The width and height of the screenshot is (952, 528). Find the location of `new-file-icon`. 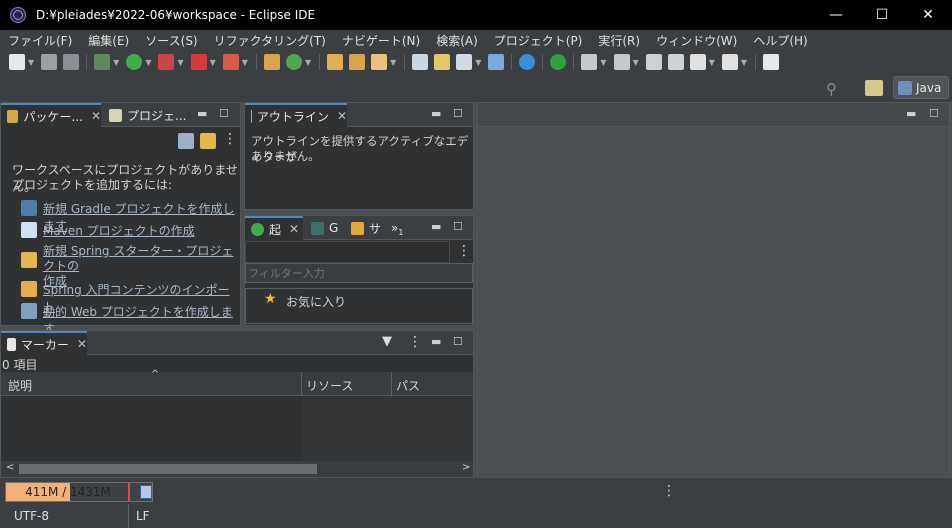

new-file-icon is located at coordinates (17, 62).